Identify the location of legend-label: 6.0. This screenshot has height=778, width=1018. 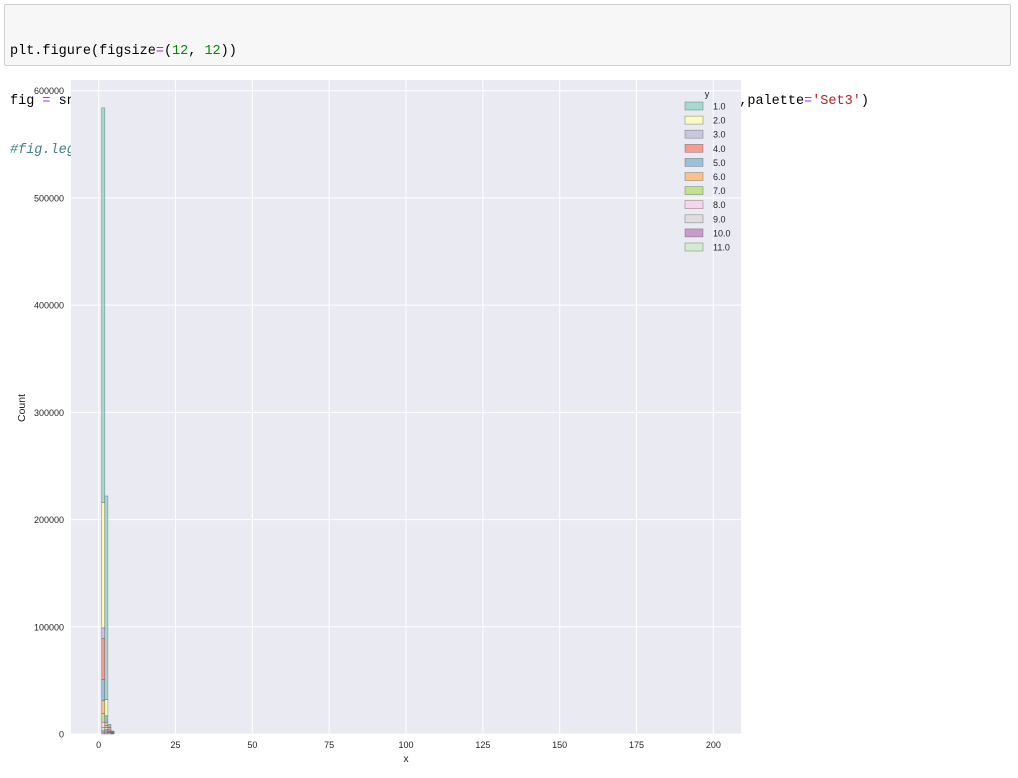
(719, 177).